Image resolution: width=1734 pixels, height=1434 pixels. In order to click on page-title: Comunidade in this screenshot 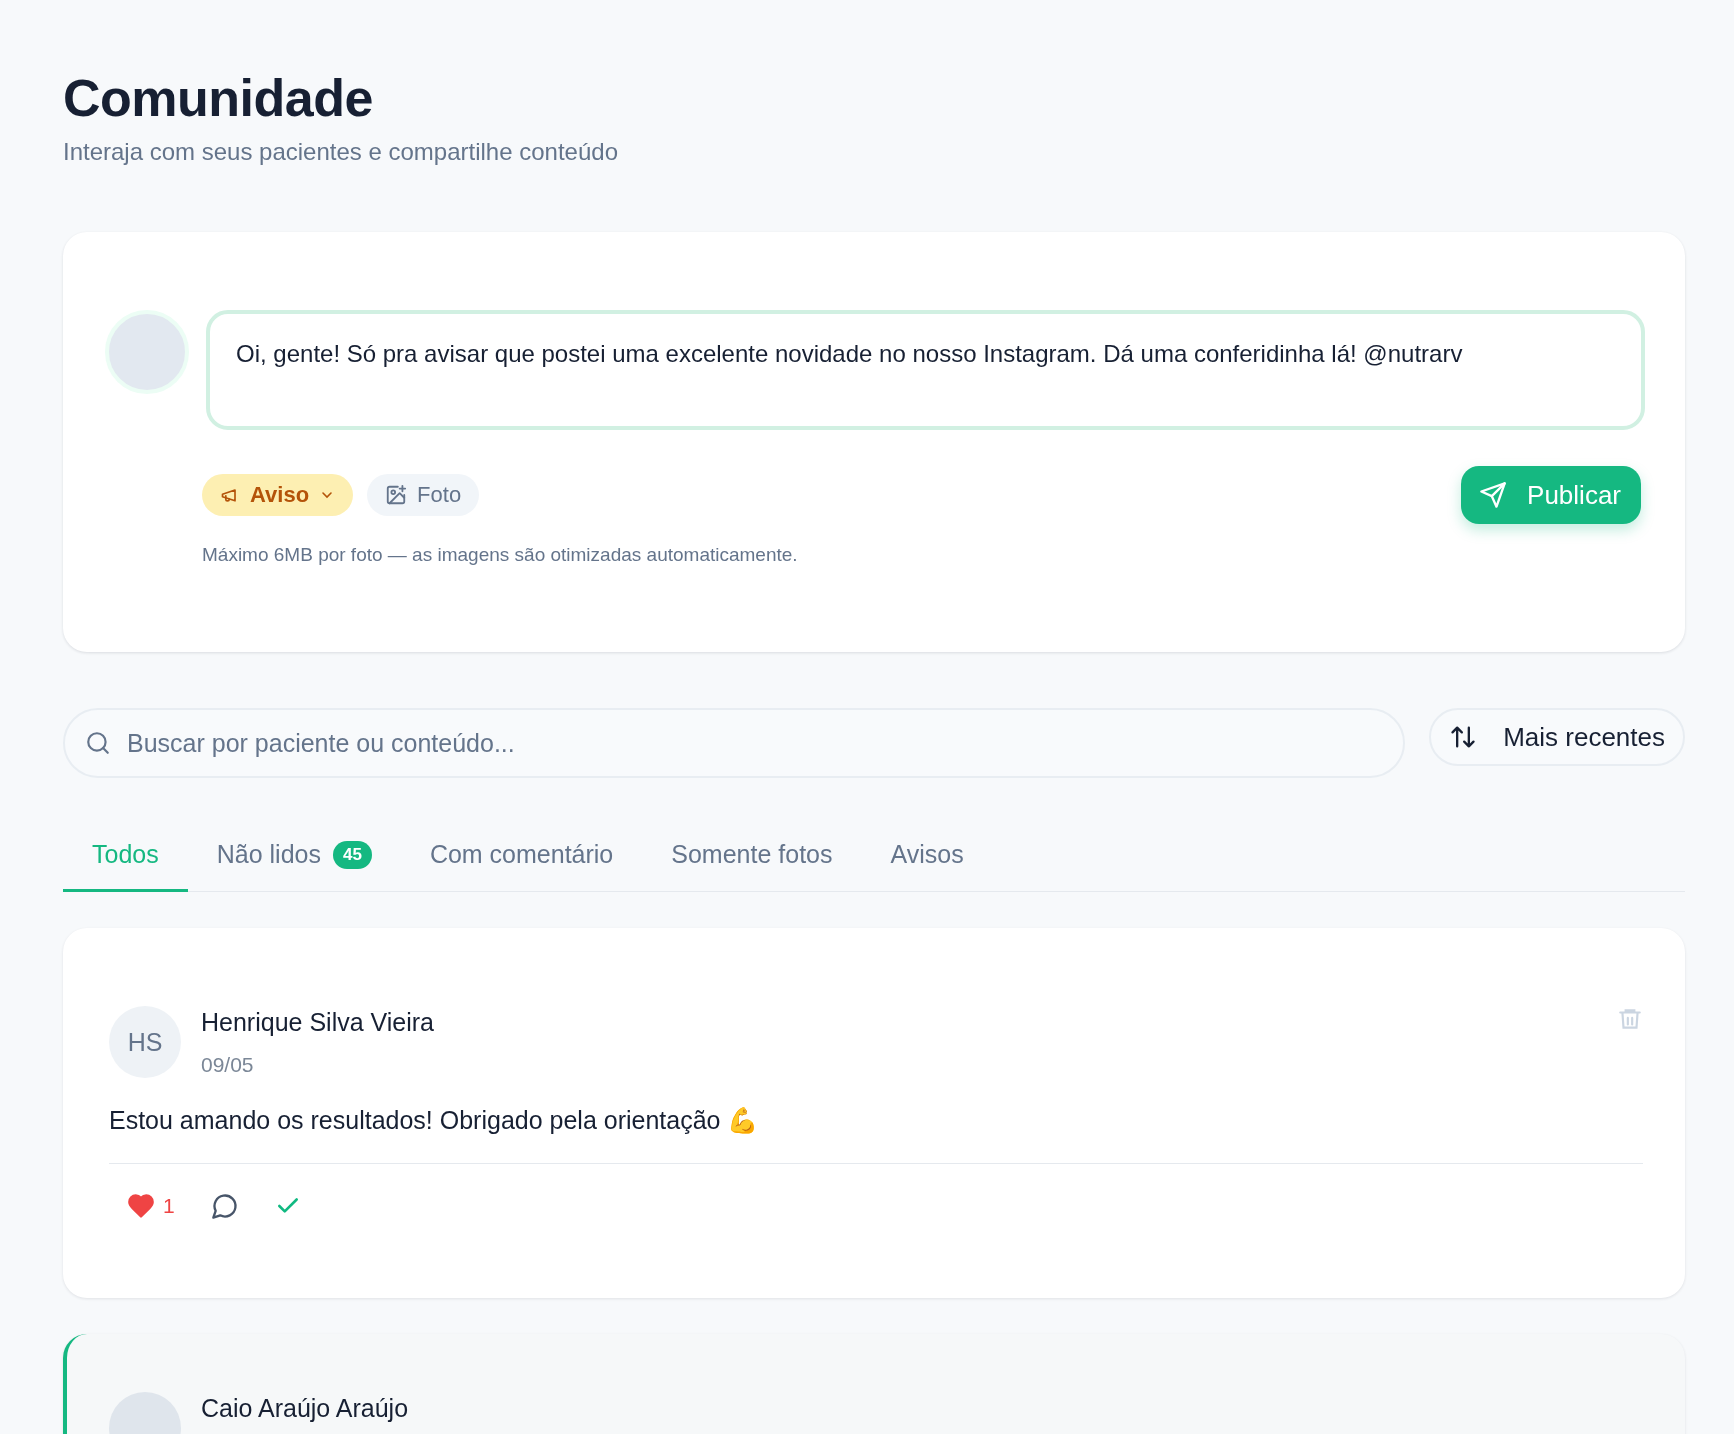, I will do `click(218, 98)`.